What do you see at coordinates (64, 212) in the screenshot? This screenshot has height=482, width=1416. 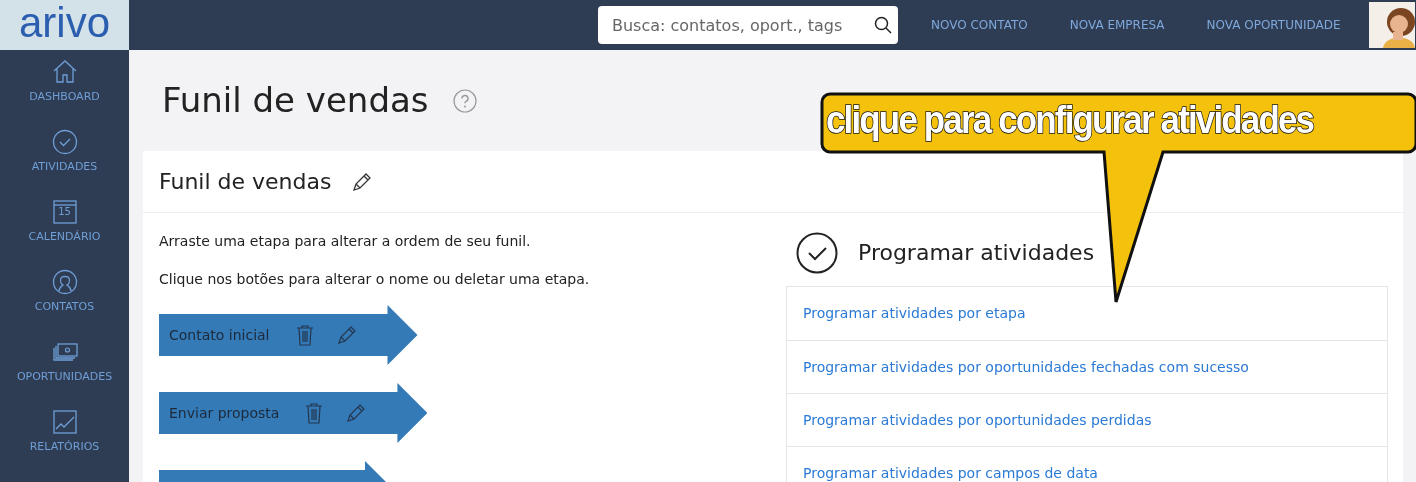 I see `calendar-icon: 15` at bounding box center [64, 212].